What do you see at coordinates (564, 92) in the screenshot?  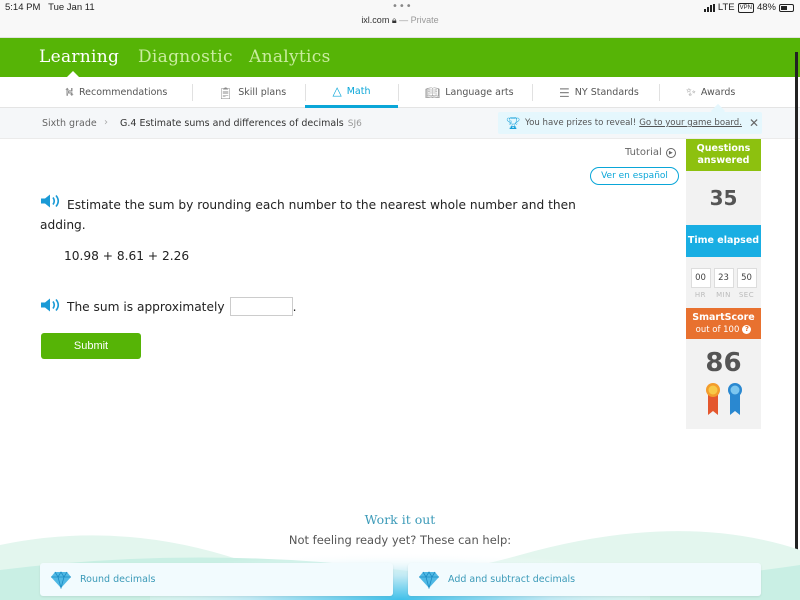 I see `checklist-icon: ☰` at bounding box center [564, 92].